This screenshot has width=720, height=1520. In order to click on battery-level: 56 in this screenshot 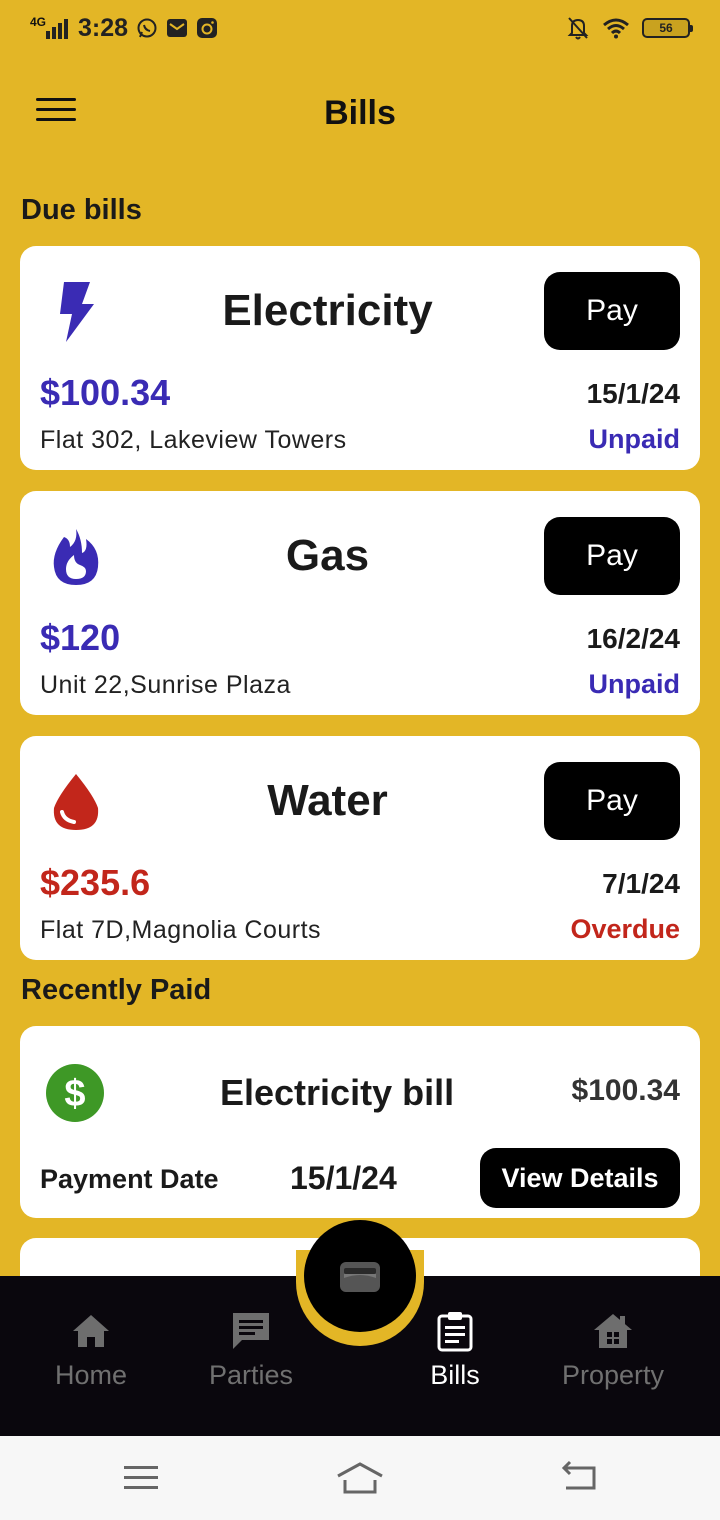, I will do `click(666, 28)`.